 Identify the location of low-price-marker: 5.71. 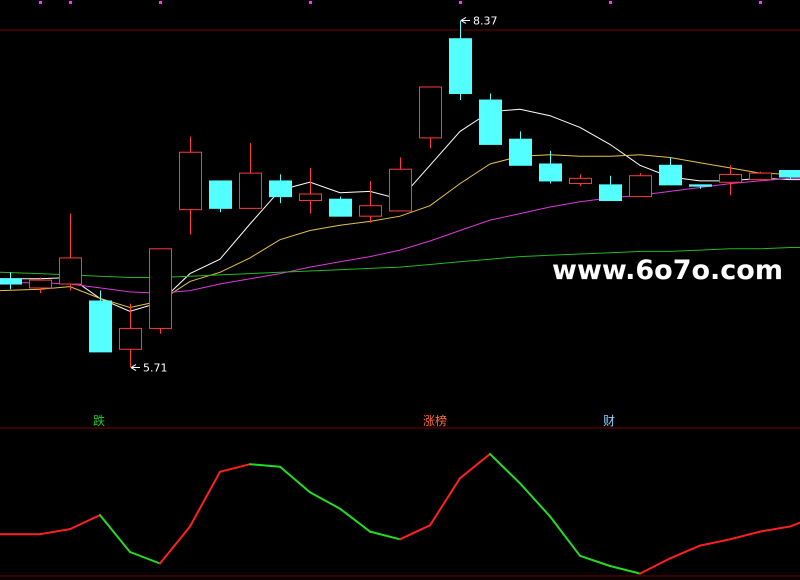
(149, 368).